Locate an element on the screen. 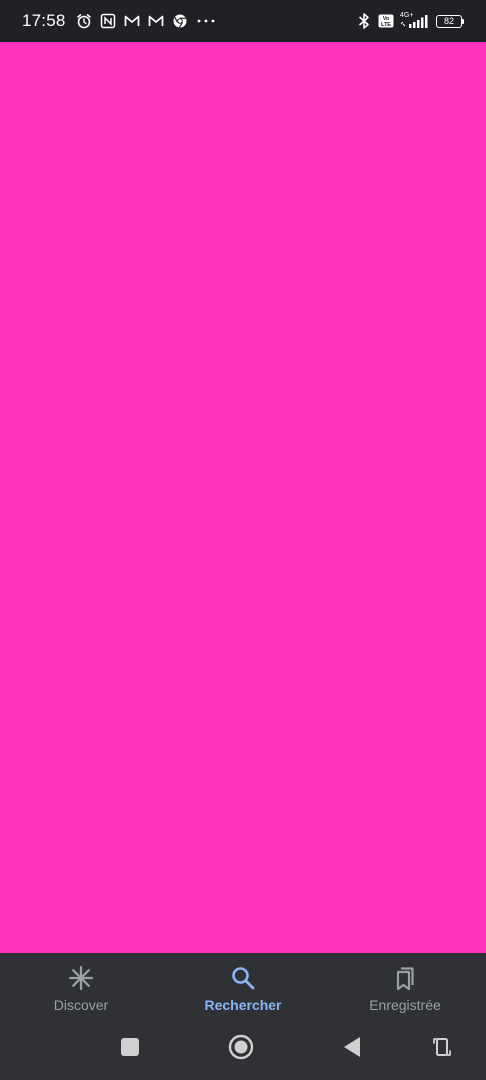 Image resolution: width=486 pixels, height=1080 pixels. recents-button is located at coordinates (130, 1049).